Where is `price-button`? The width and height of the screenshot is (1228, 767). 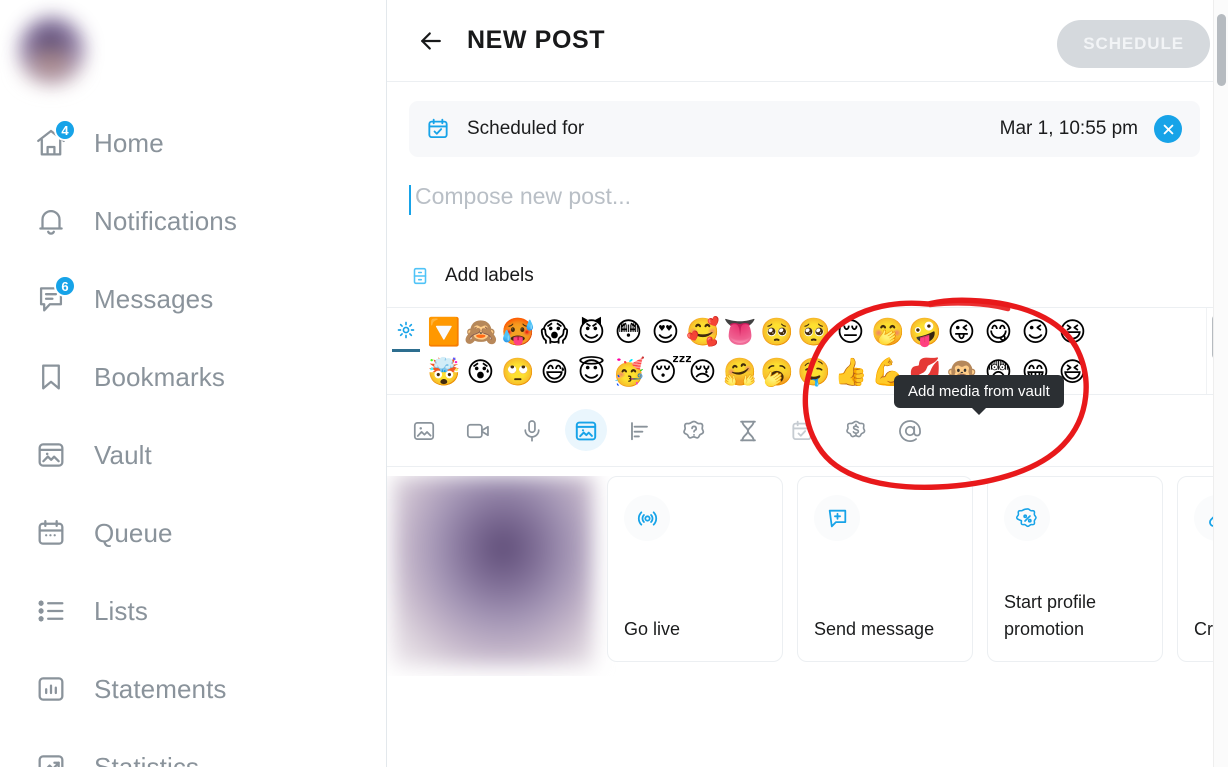 price-button is located at coordinates (856, 431).